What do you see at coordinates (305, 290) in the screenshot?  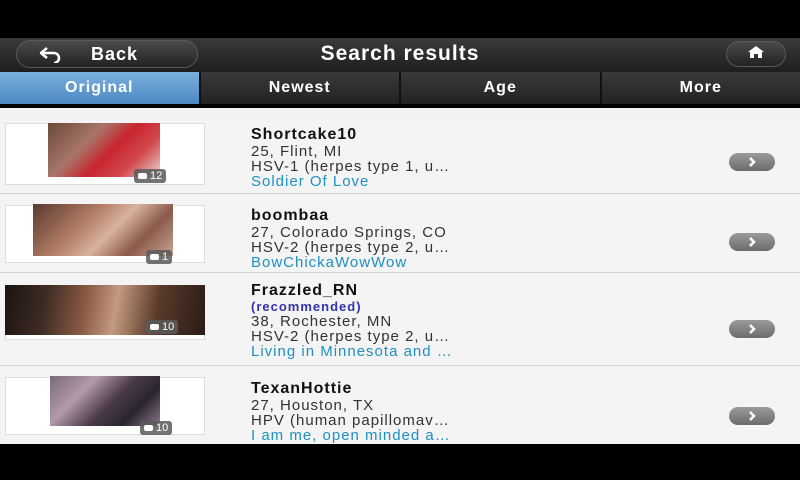 I see `username: Frazzled_RN` at bounding box center [305, 290].